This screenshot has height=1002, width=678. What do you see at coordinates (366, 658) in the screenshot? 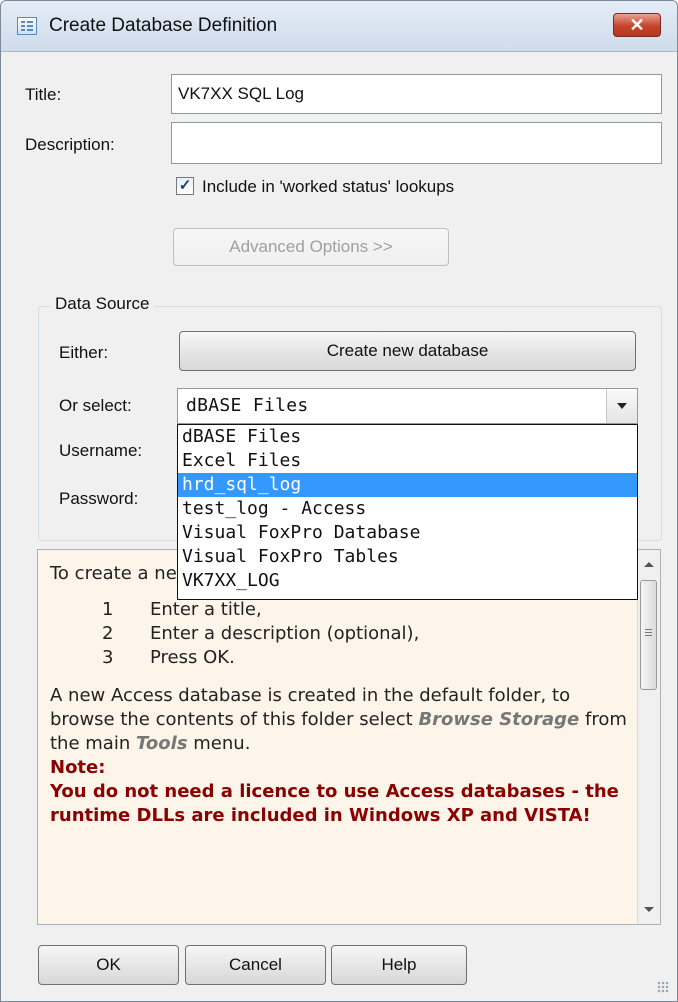
I see `help-step: 3 Press OK.` at bounding box center [366, 658].